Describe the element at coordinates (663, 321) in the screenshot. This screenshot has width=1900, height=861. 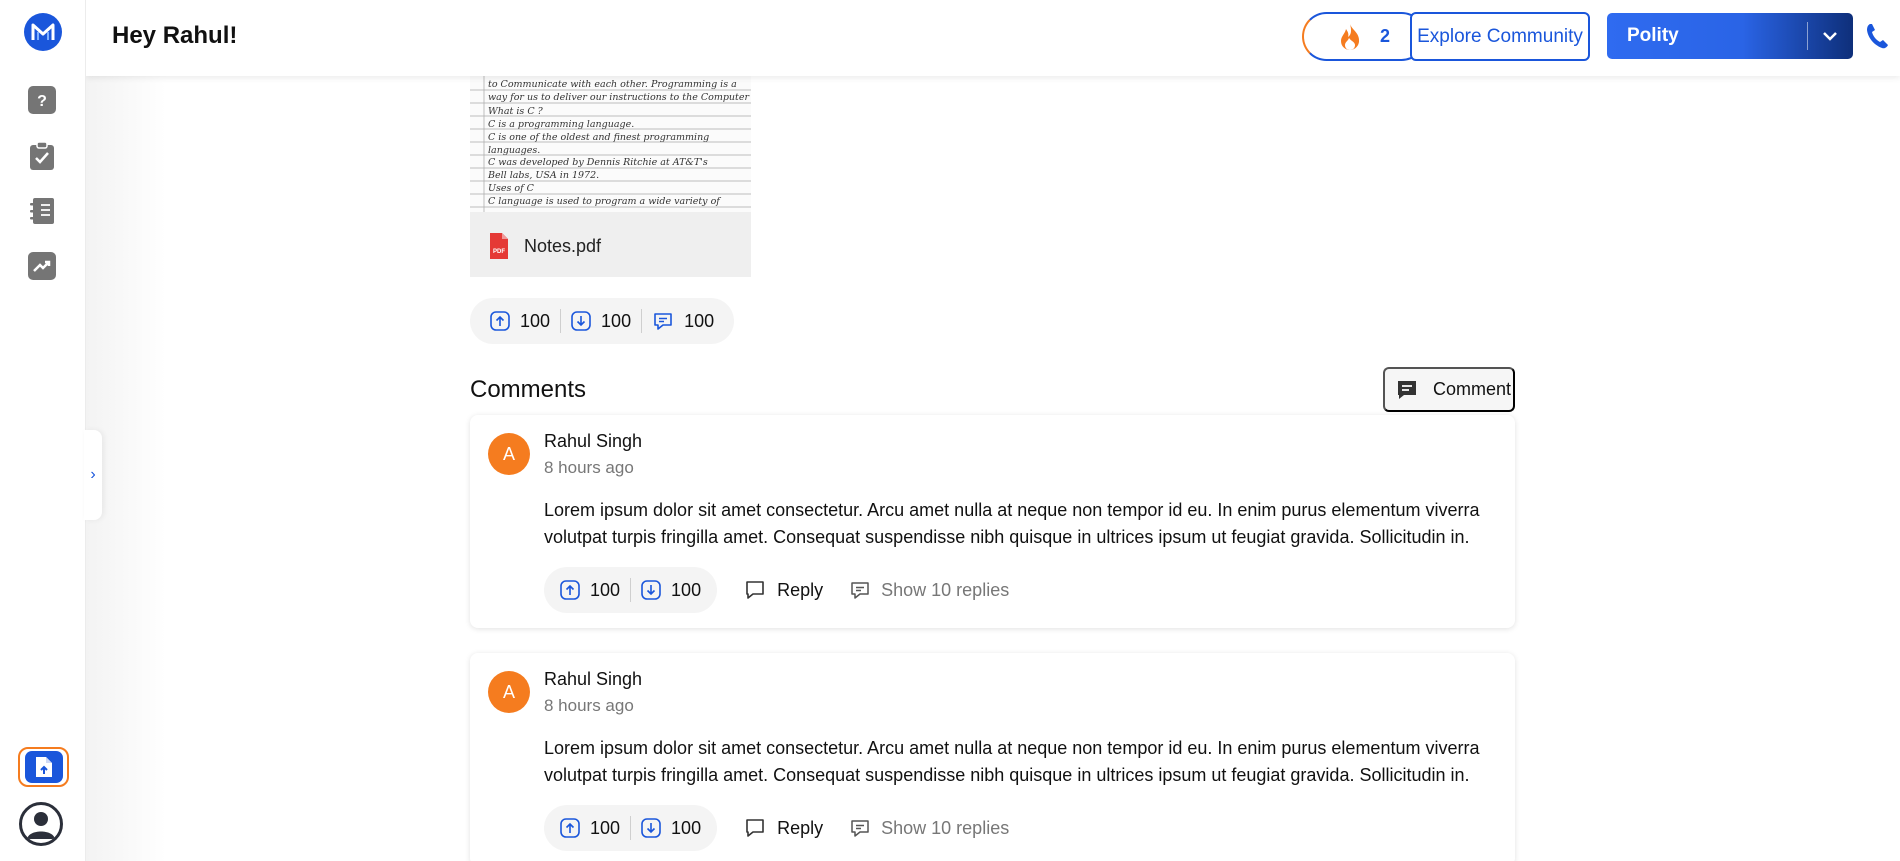
I see `comment-bubble-icon` at that location.